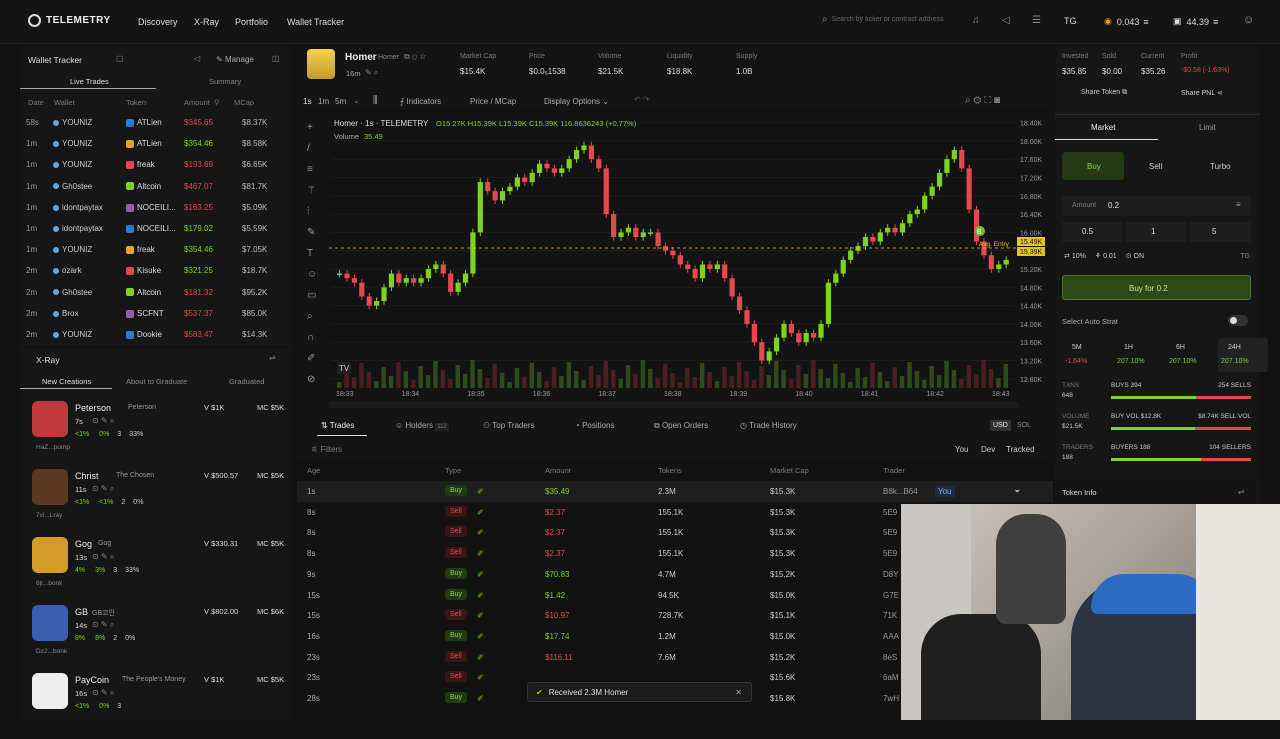 This screenshot has height=739, width=1280. I want to click on drawing-tool-icon: /, so click(308, 148).